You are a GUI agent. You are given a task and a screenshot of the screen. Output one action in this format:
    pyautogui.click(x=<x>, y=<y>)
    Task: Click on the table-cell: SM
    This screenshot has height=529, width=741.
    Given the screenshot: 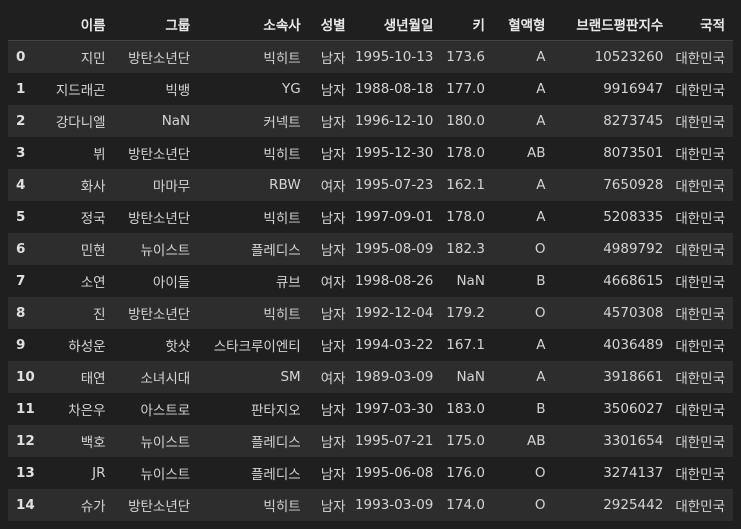 What is the action you would take?
    pyautogui.click(x=290, y=377)
    